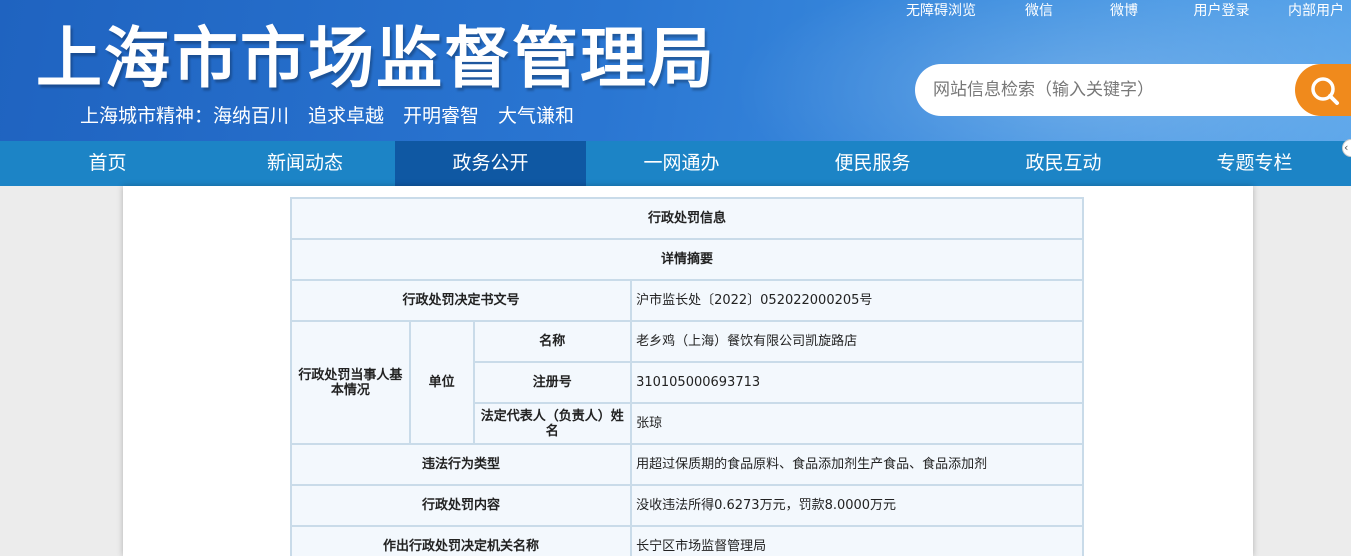 Image resolution: width=1351 pixels, height=556 pixels. Describe the element at coordinates (350, 382) in the screenshot. I see `party-label: 行政处罚当事人基本情况` at that location.